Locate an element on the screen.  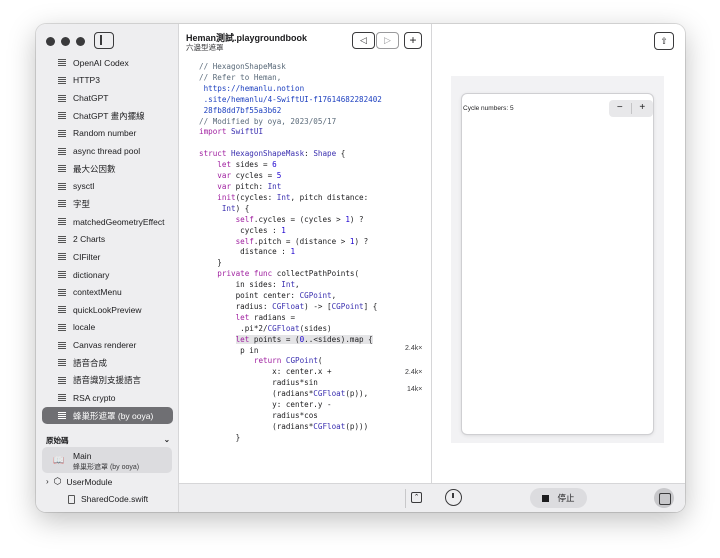
code-line: .pi*2/CGFloat(sides) is located at coordinates (290, 329).